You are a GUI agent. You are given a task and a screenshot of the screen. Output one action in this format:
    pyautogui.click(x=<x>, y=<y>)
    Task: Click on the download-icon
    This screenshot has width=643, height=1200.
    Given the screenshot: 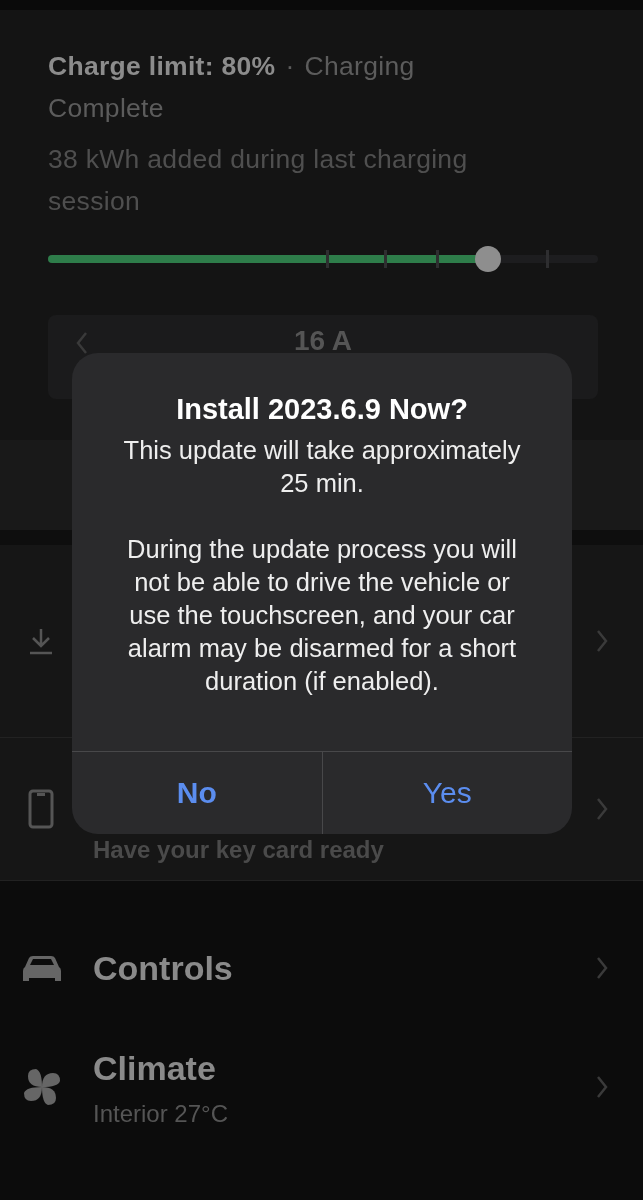 What is the action you would take?
    pyautogui.click(x=41, y=641)
    